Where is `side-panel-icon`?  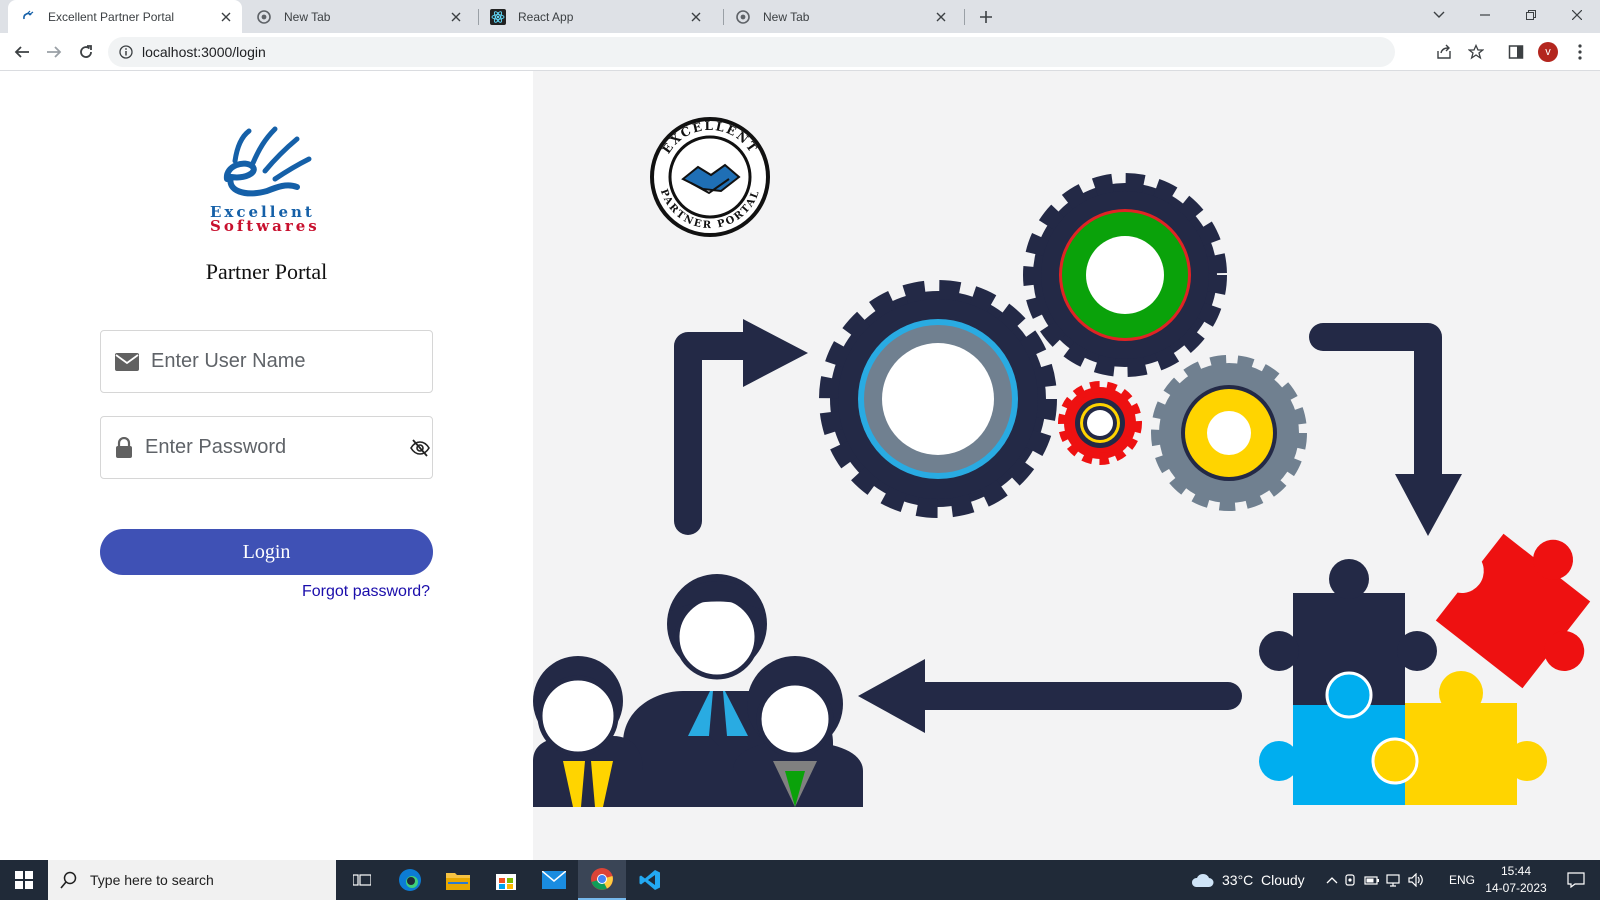 side-panel-icon is located at coordinates (1516, 52).